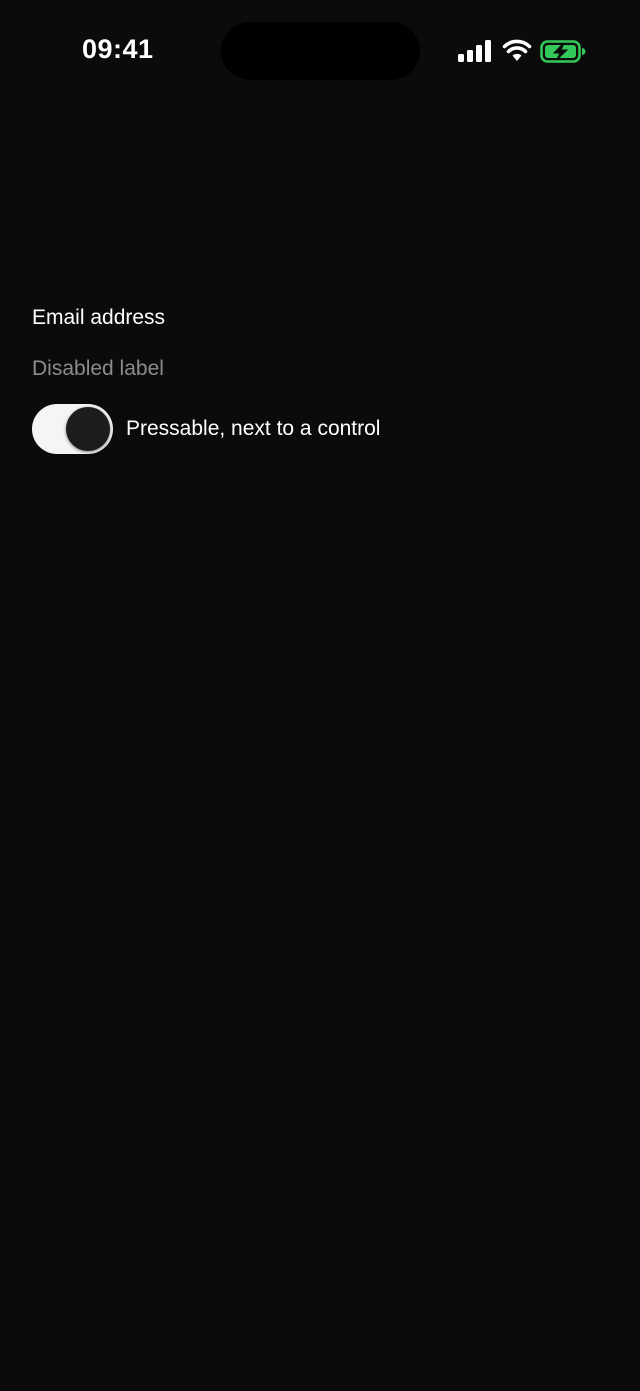 The width and height of the screenshot is (640, 1391). I want to click on switch-label: Pressable, next to a control, so click(253, 429).